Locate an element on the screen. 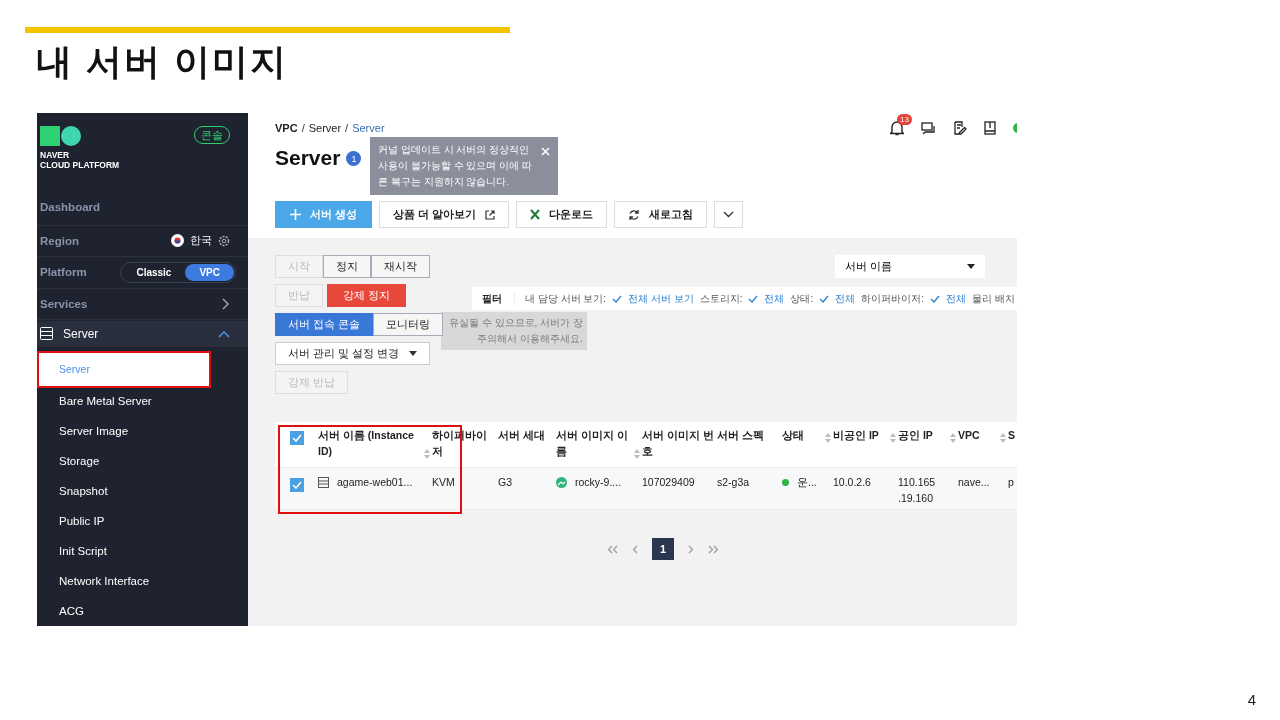 The width and height of the screenshot is (1280, 720). filter-label: 필터 is located at coordinates (498, 298).